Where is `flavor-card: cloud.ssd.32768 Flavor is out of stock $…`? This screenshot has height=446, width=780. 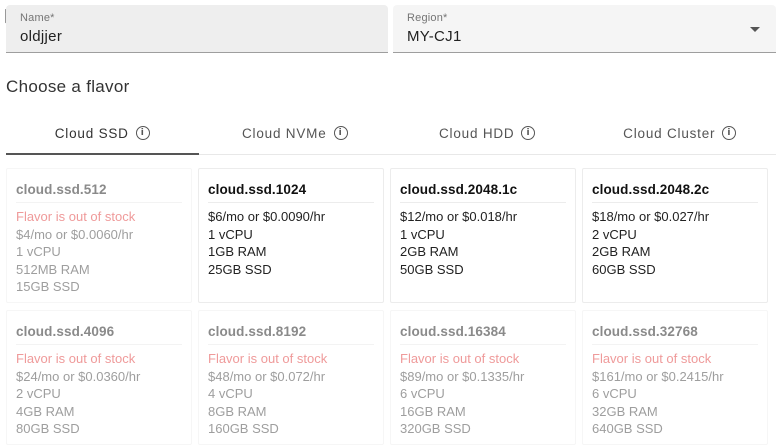 flavor-card: cloud.ssd.32768 Flavor is out of stock $… is located at coordinates (675, 377).